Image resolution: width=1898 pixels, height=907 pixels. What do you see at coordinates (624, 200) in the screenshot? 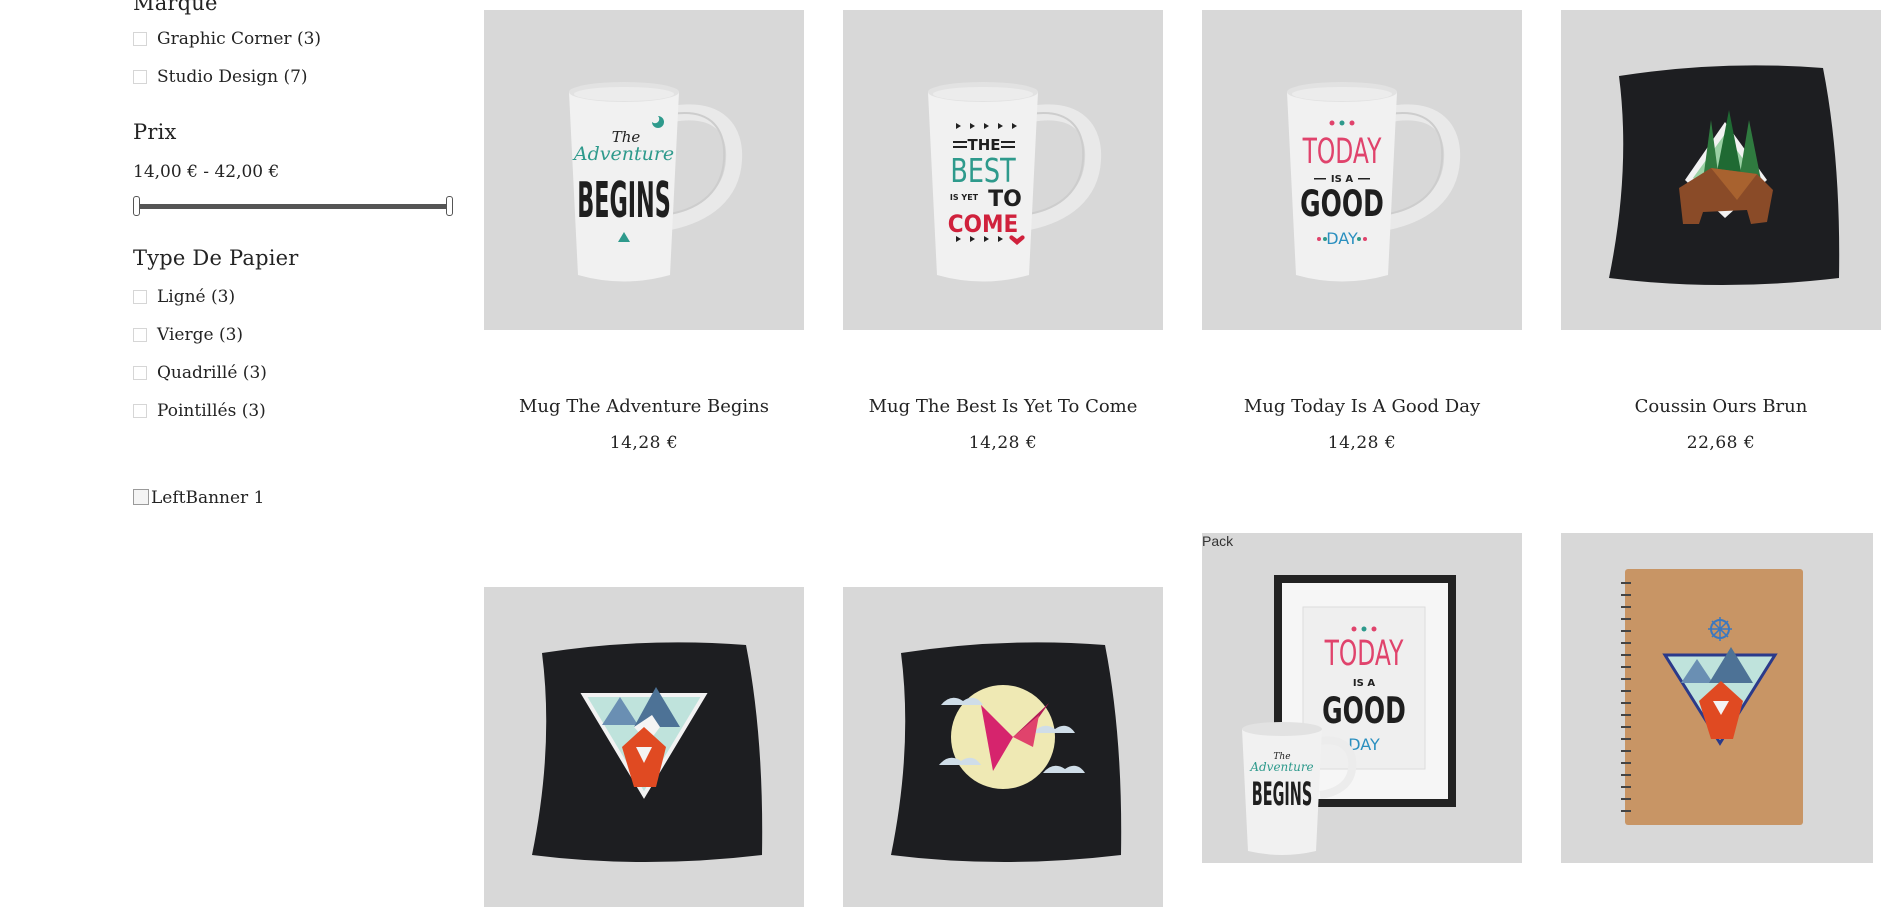
I see `mug-text: BEGINS` at bounding box center [624, 200].